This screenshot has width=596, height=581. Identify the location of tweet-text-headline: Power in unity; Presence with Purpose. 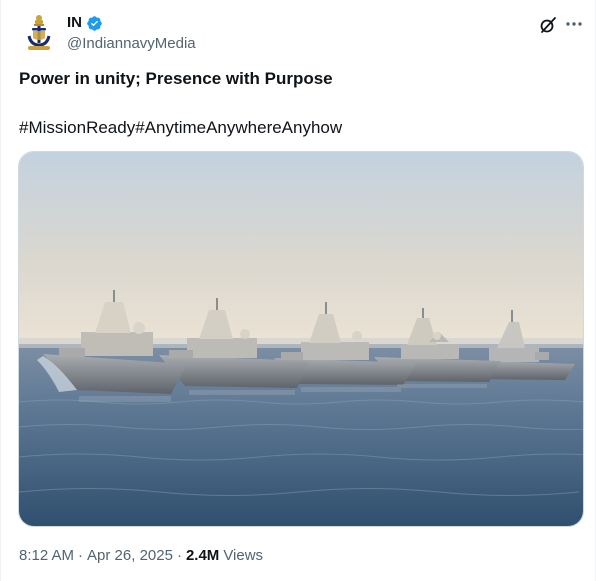
(176, 78).